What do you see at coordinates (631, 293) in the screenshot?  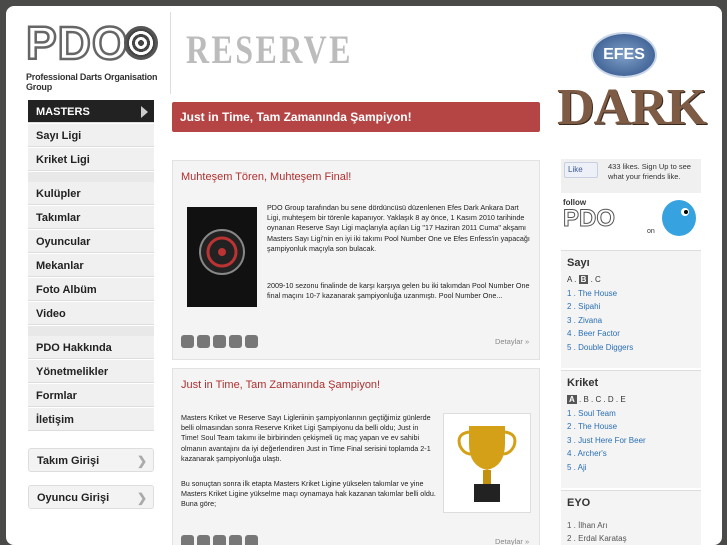 I see `standing-item: 1 . The House` at bounding box center [631, 293].